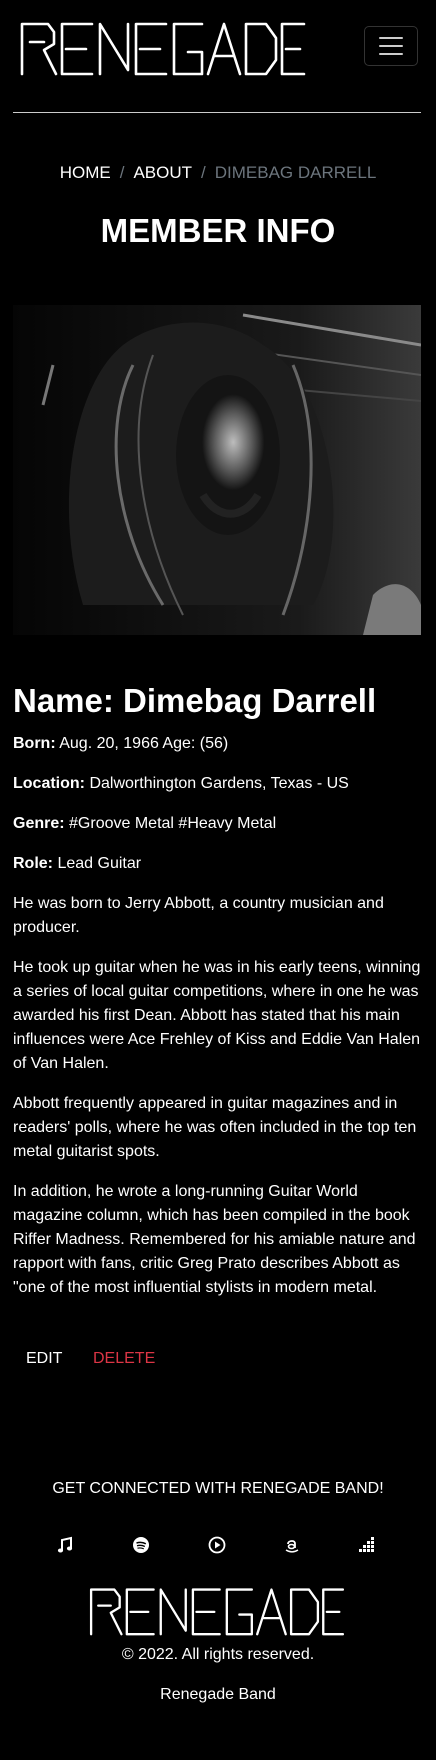 This screenshot has height=1760, width=436. I want to click on role-row: Role: Lead Guitar, so click(217, 864).